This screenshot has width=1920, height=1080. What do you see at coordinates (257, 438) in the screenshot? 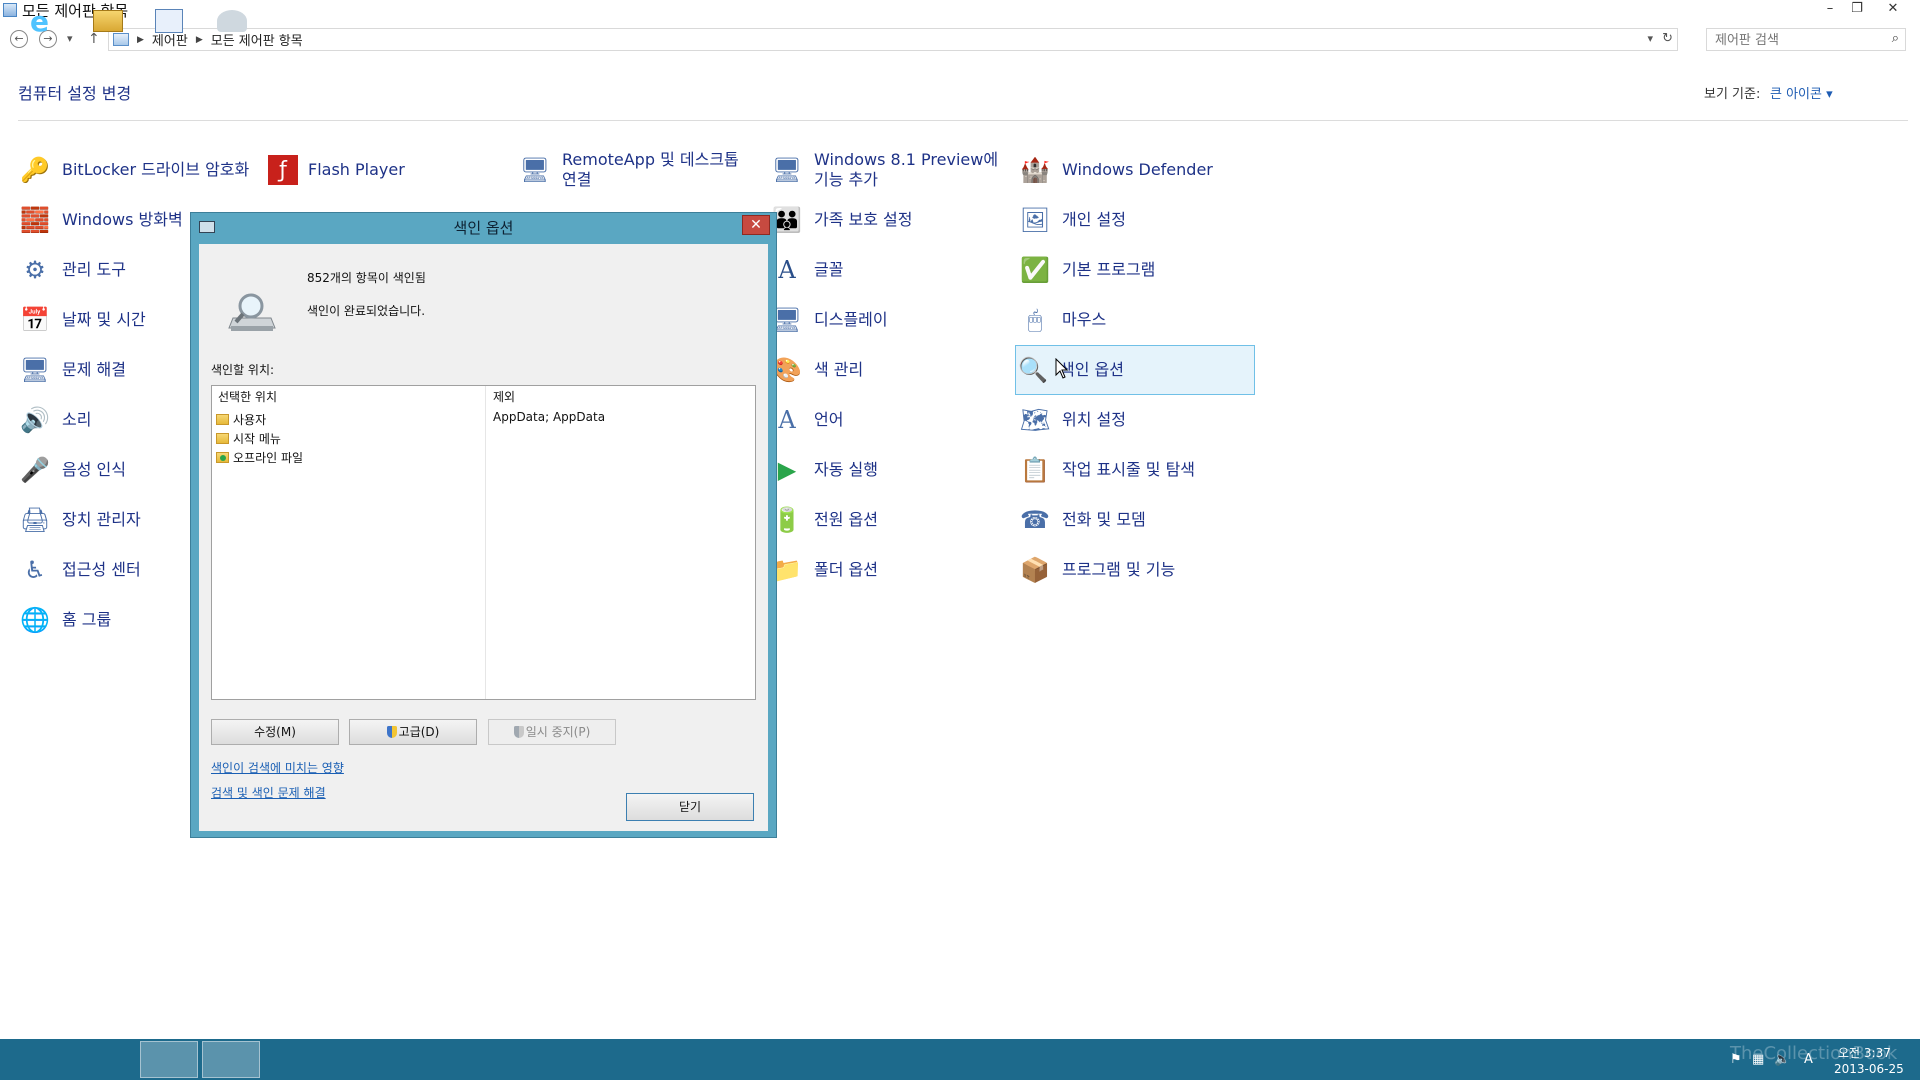
I see `location-name: 시작 메뉴` at bounding box center [257, 438].